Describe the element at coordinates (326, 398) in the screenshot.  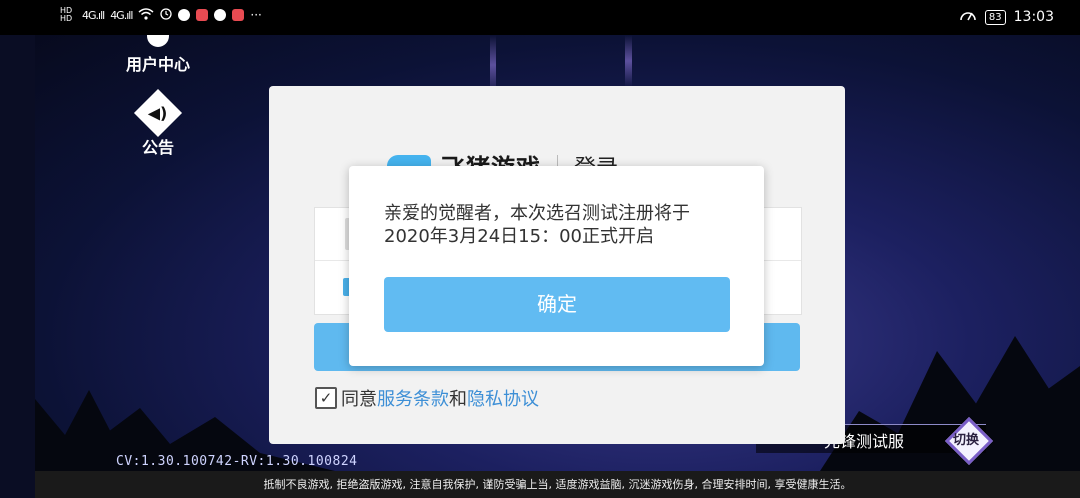
I see `agree-checkbox: ✓` at that location.